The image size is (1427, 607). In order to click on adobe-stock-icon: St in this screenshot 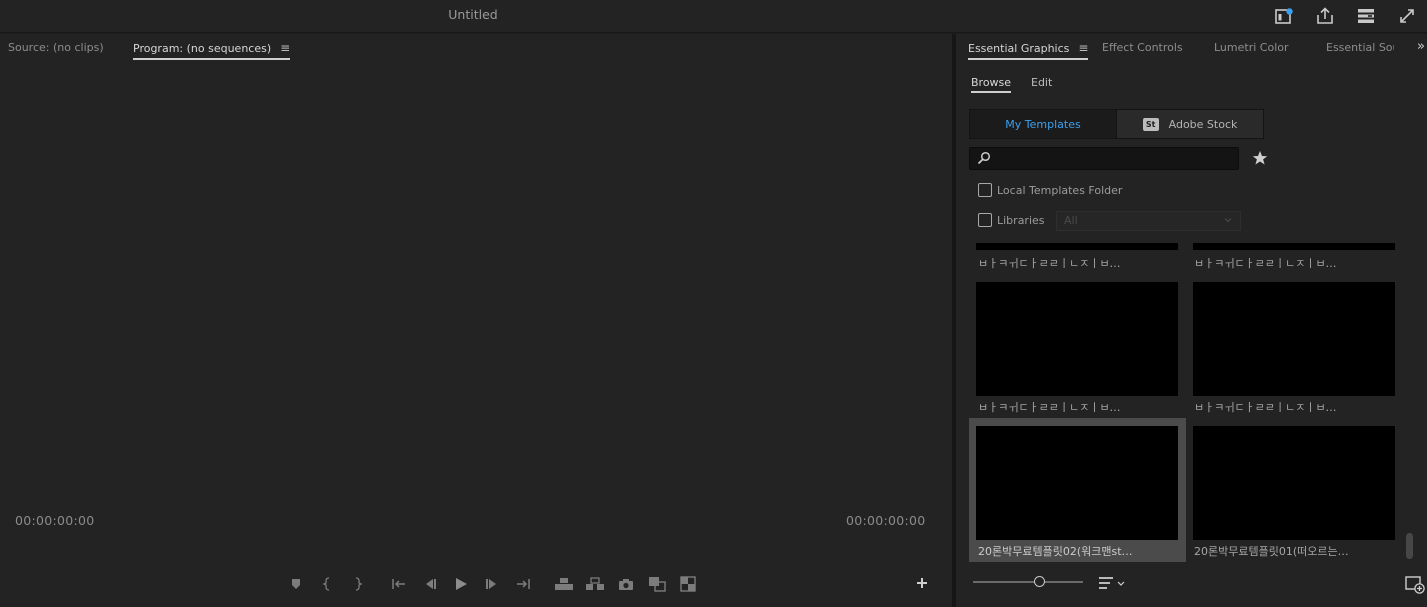, I will do `click(1150, 124)`.